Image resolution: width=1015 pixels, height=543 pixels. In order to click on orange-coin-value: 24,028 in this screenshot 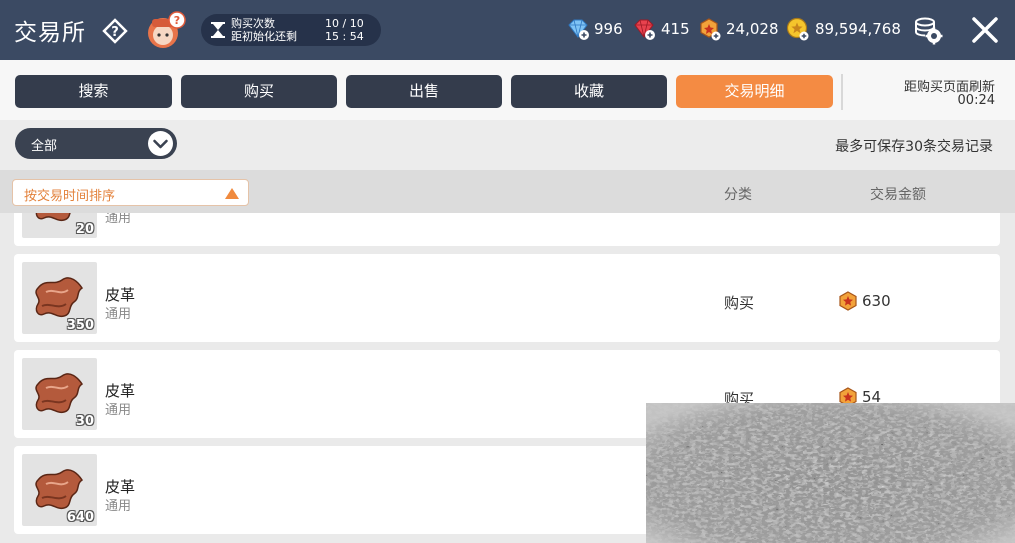, I will do `click(752, 29)`.